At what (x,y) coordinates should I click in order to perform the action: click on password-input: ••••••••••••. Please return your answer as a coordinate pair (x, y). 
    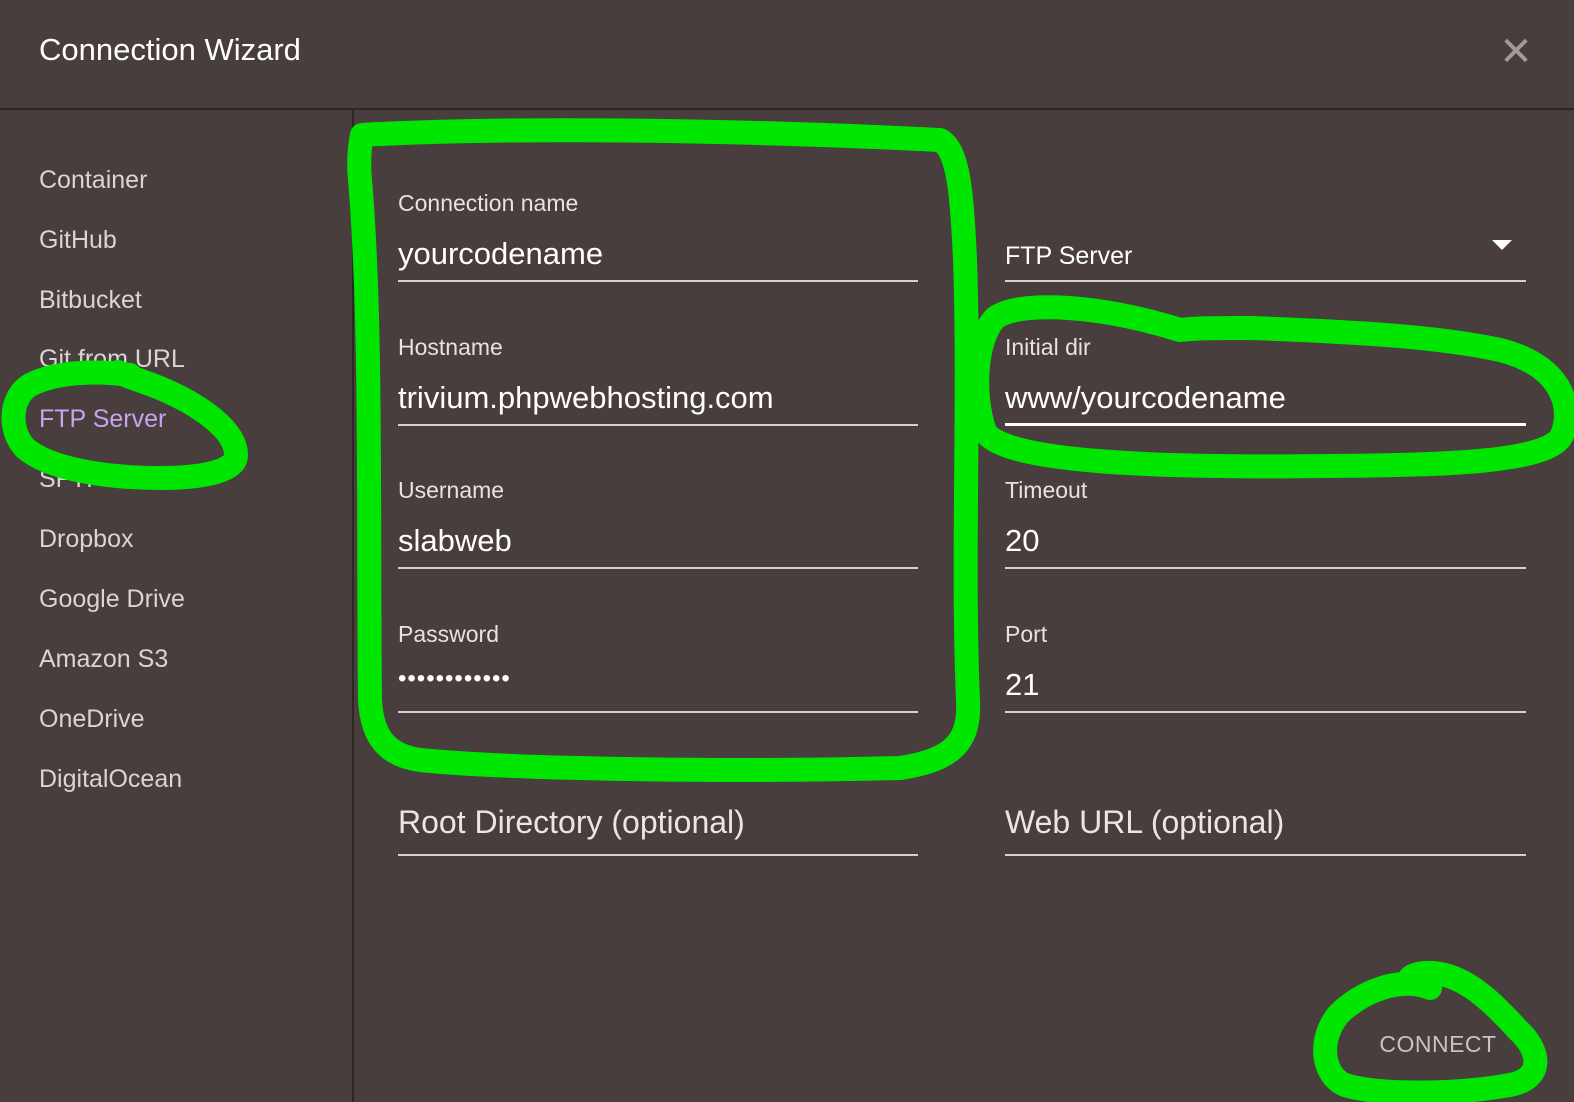
    Looking at the image, I should click on (454, 679).